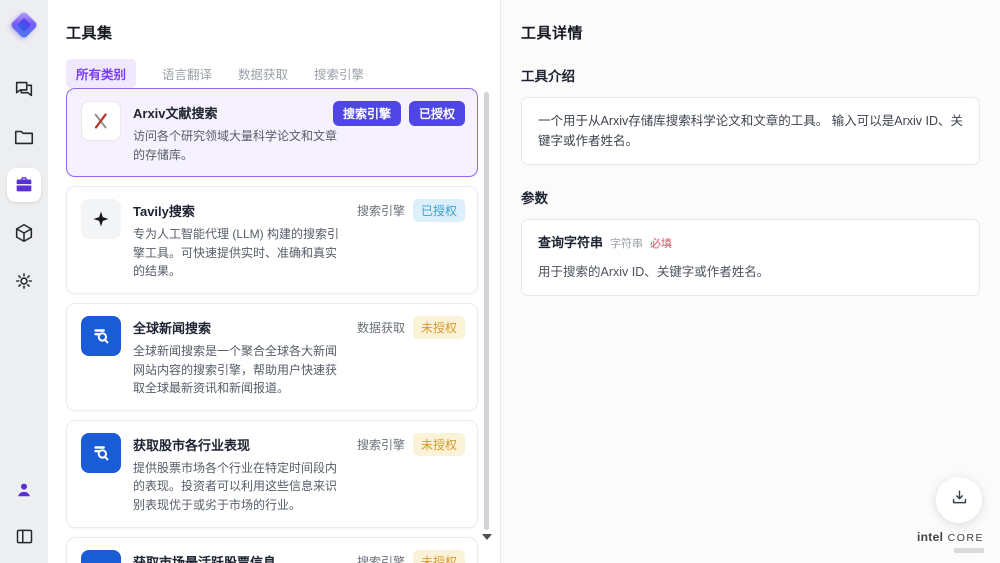  I want to click on tool-name: 获取市场最活跃股票信息, so click(205, 558).